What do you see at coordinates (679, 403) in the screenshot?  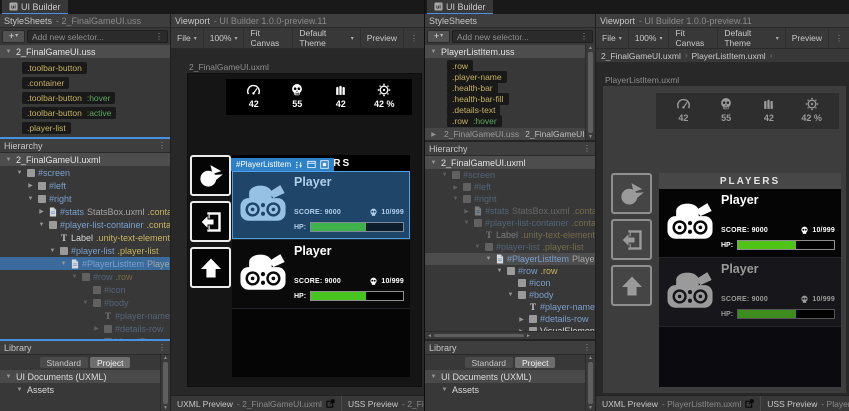 I see `preview-pane-toggle: UXML Preview - PlayerListItem.uxml` at bounding box center [679, 403].